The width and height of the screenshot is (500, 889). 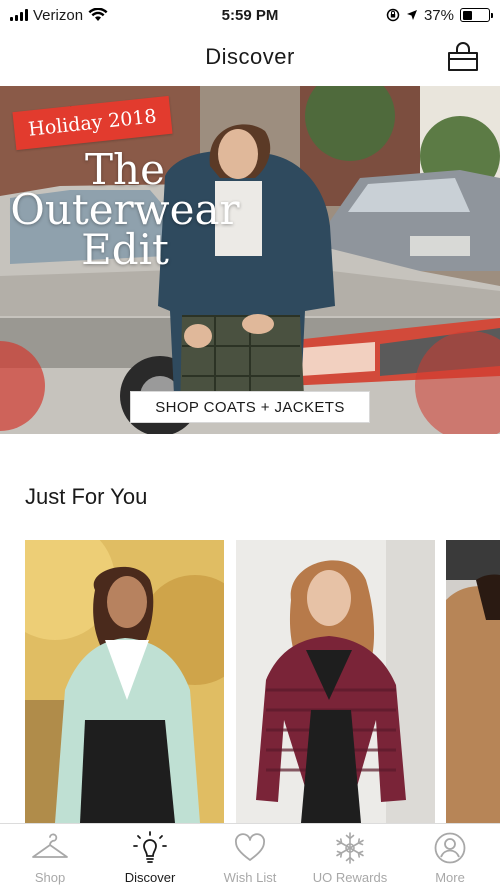 What do you see at coordinates (476, 15) in the screenshot?
I see `battery-icon` at bounding box center [476, 15].